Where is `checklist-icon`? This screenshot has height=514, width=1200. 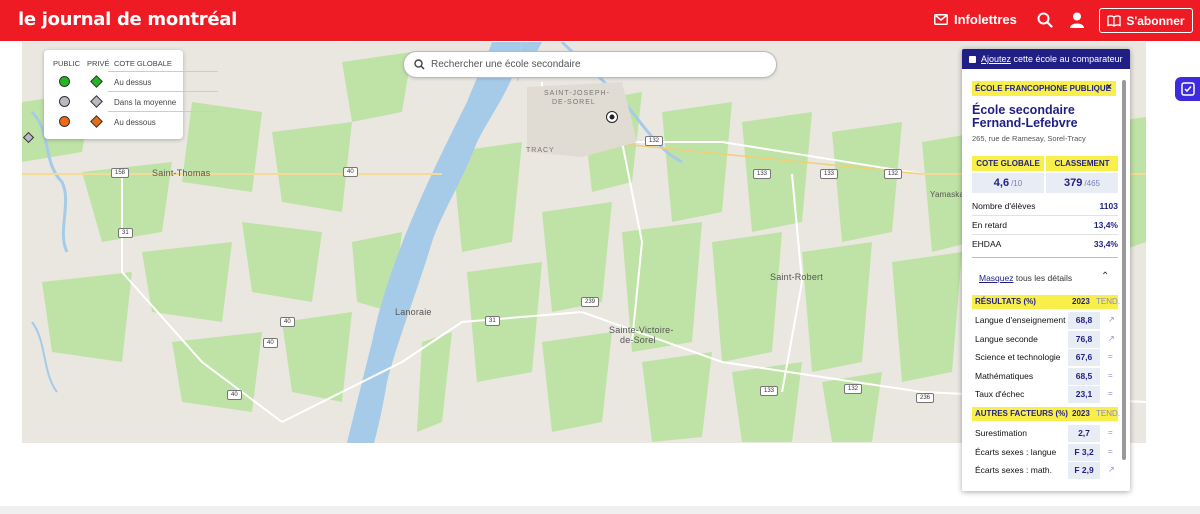
checklist-icon is located at coordinates (1187, 89).